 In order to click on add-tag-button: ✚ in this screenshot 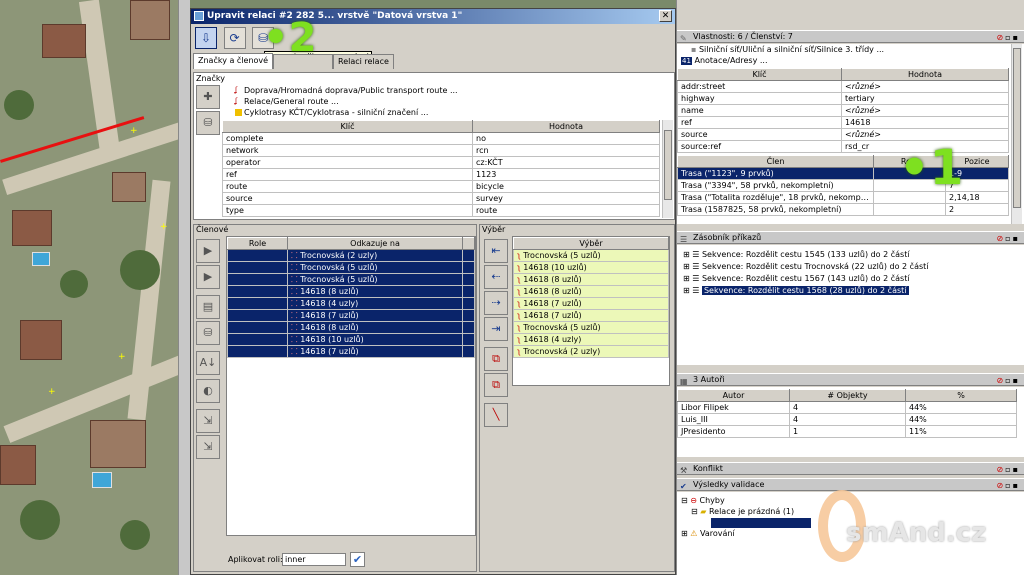, I will do `click(208, 97)`.